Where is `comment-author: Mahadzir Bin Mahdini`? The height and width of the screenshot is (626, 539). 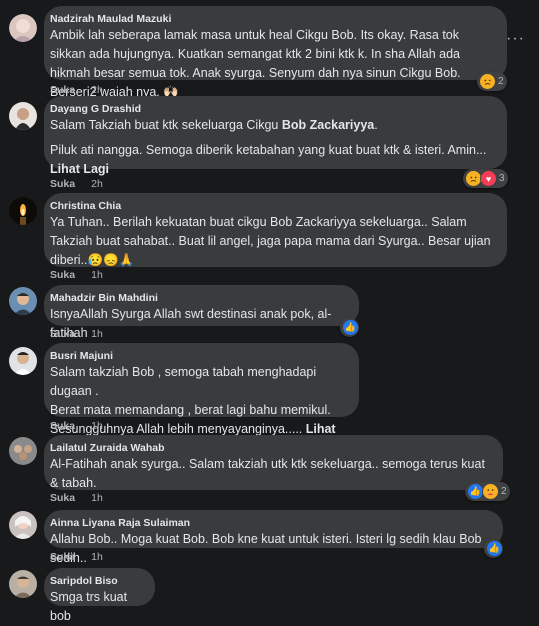 comment-author: Mahadzir Bin Mahdini is located at coordinates (198, 298).